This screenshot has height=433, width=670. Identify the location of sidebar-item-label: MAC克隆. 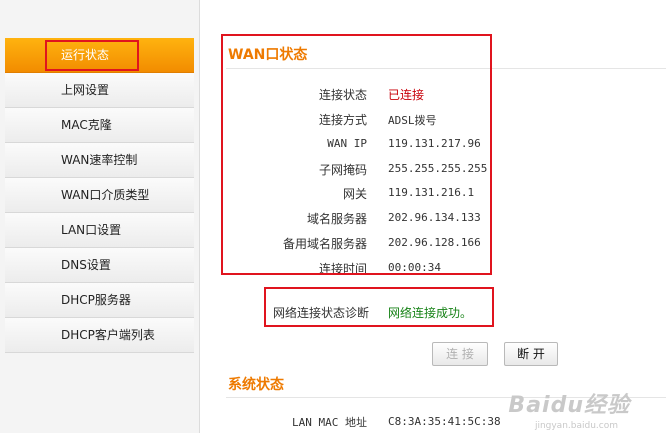
(86, 125).